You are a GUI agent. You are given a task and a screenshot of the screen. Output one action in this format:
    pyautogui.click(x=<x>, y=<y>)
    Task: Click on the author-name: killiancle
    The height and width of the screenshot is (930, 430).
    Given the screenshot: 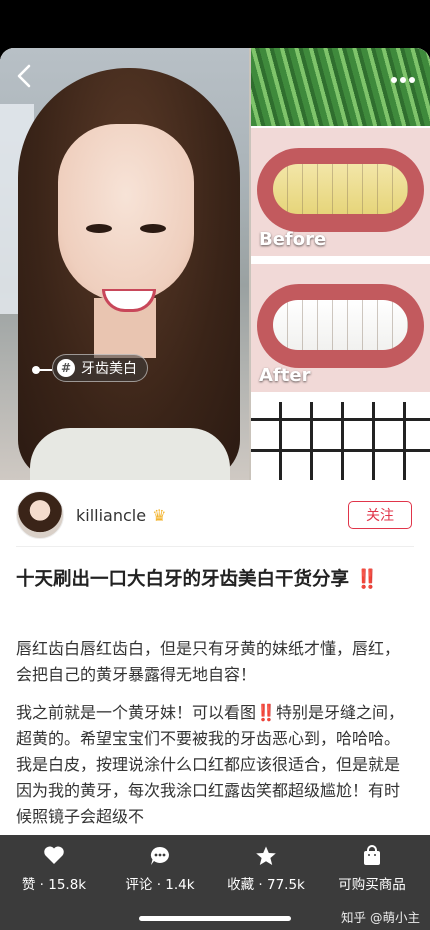 What is the action you would take?
    pyautogui.click(x=111, y=515)
    